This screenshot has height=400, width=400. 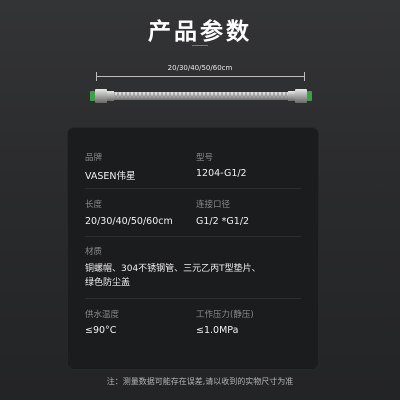 I want to click on dimension-line, so click(x=200, y=76).